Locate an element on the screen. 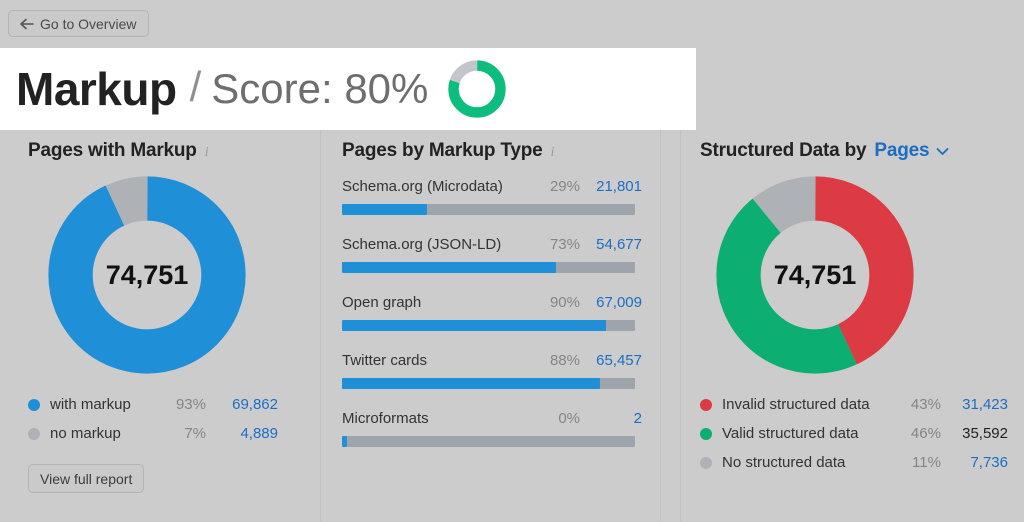 This screenshot has height=522, width=1024. legend-item-valid-structured-data: Valid structured data 46% 35,592 is located at coordinates (854, 433).